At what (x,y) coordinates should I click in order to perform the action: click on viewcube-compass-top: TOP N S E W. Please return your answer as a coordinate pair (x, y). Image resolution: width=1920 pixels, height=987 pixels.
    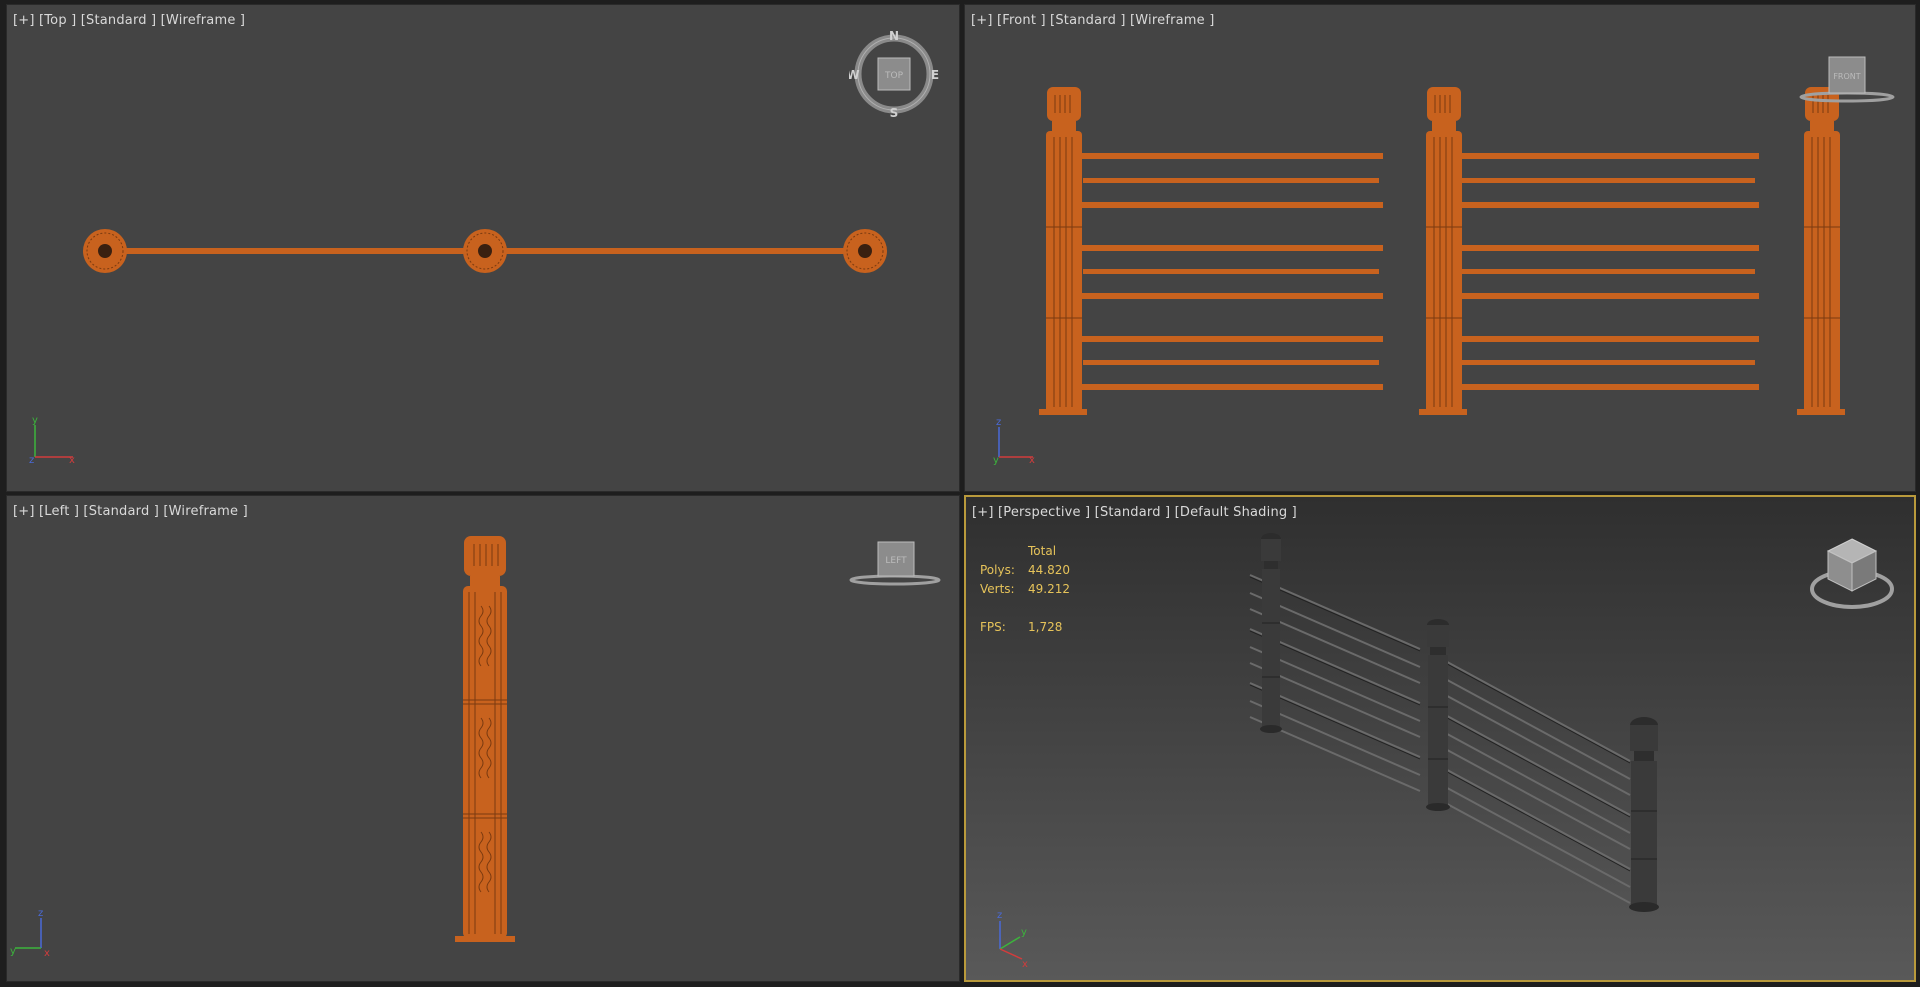
    Looking at the image, I should click on (894, 74).